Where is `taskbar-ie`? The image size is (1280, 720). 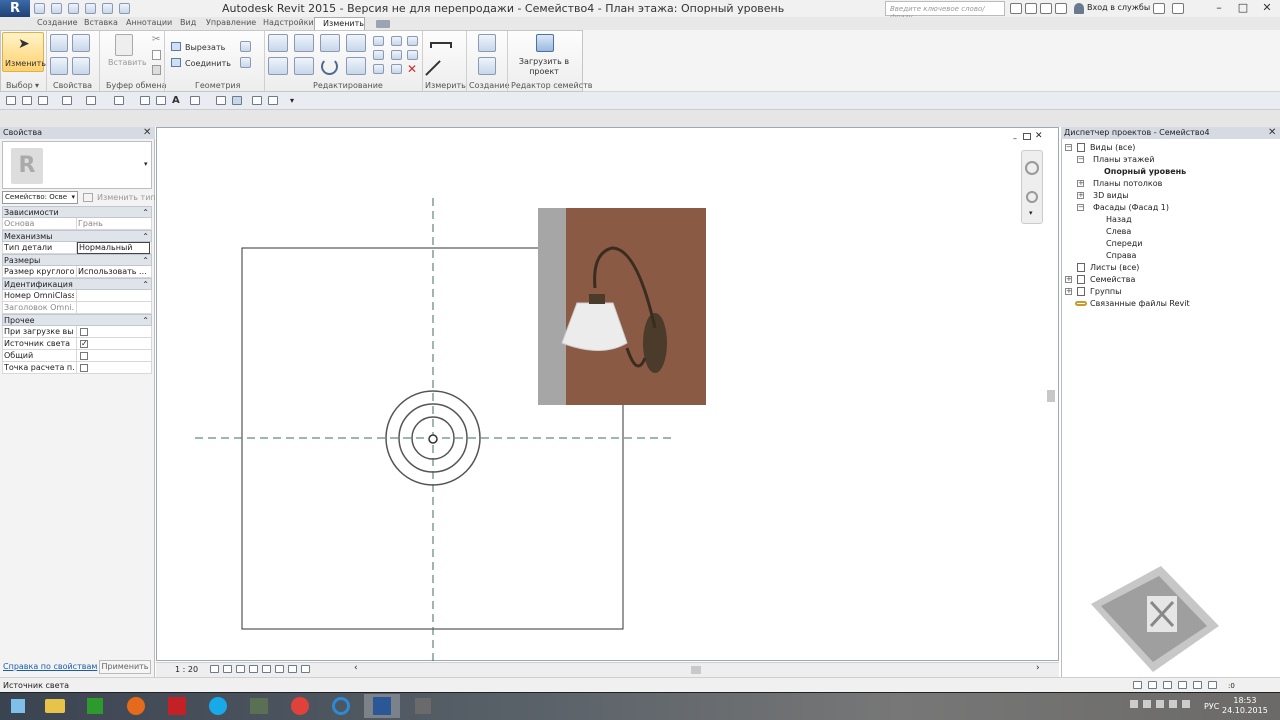 taskbar-ie is located at coordinates (341, 706).